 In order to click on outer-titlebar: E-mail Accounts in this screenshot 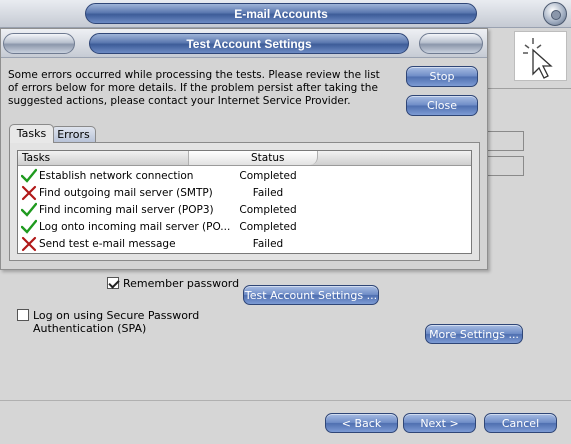, I will do `click(285, 14)`.